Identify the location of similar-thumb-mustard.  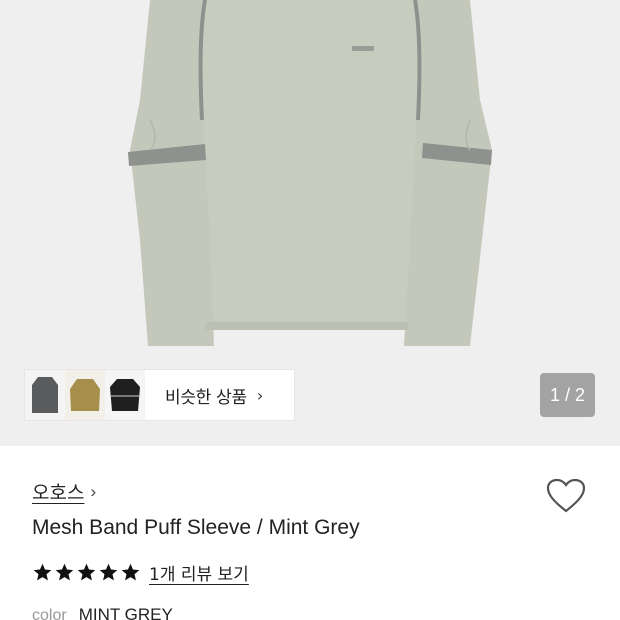
(85, 395).